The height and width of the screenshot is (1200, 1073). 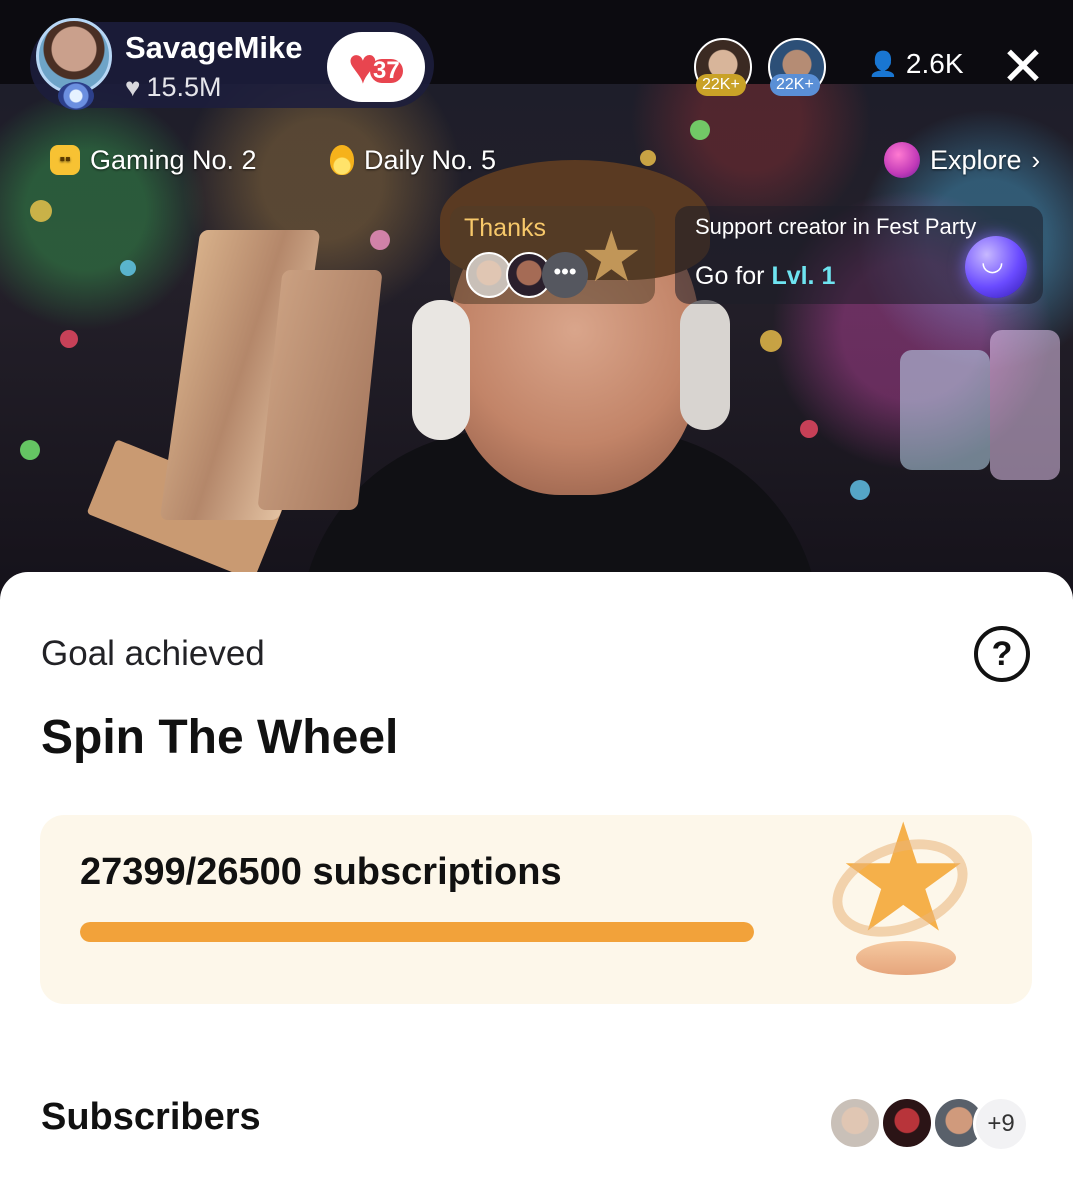 What do you see at coordinates (705, 365) in the screenshot?
I see `headphone-right` at bounding box center [705, 365].